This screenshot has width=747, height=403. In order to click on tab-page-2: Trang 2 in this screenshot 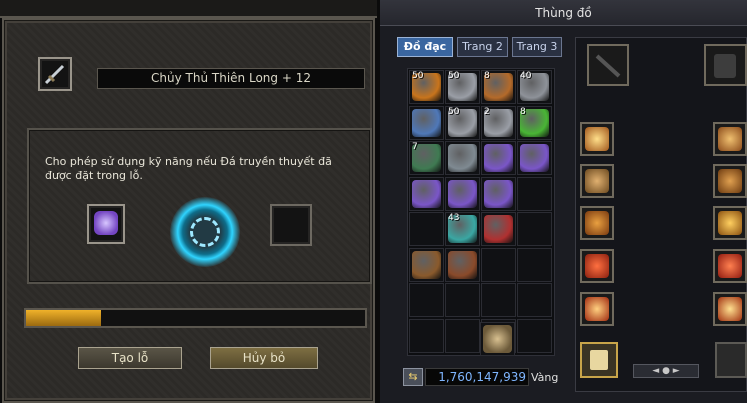, I will do `click(482, 47)`.